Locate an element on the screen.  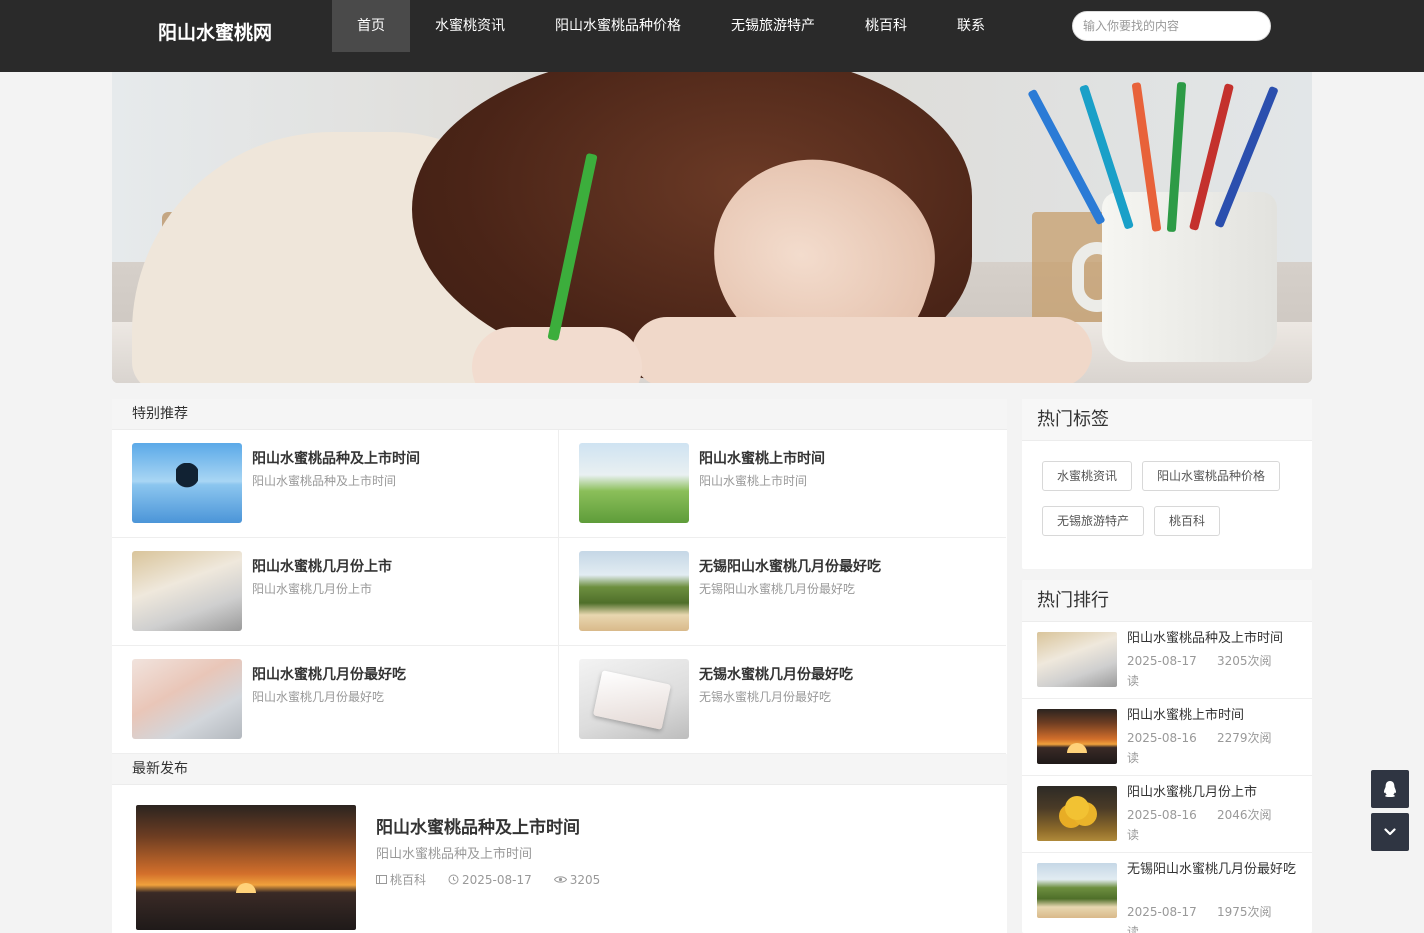
recommend-item-title: 无锡水蜜桃几月份最好吃 is located at coordinates (776, 674).